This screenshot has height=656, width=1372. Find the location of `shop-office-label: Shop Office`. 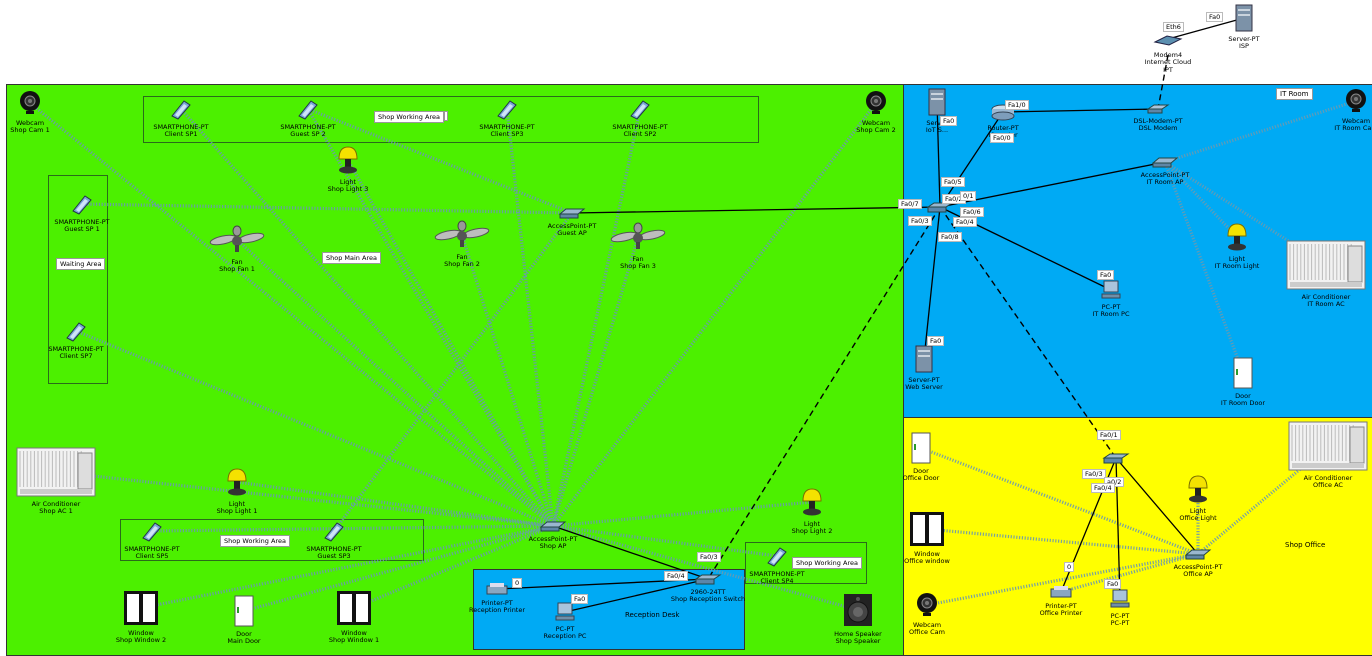

shop-office-label: Shop Office is located at coordinates (1305, 545).